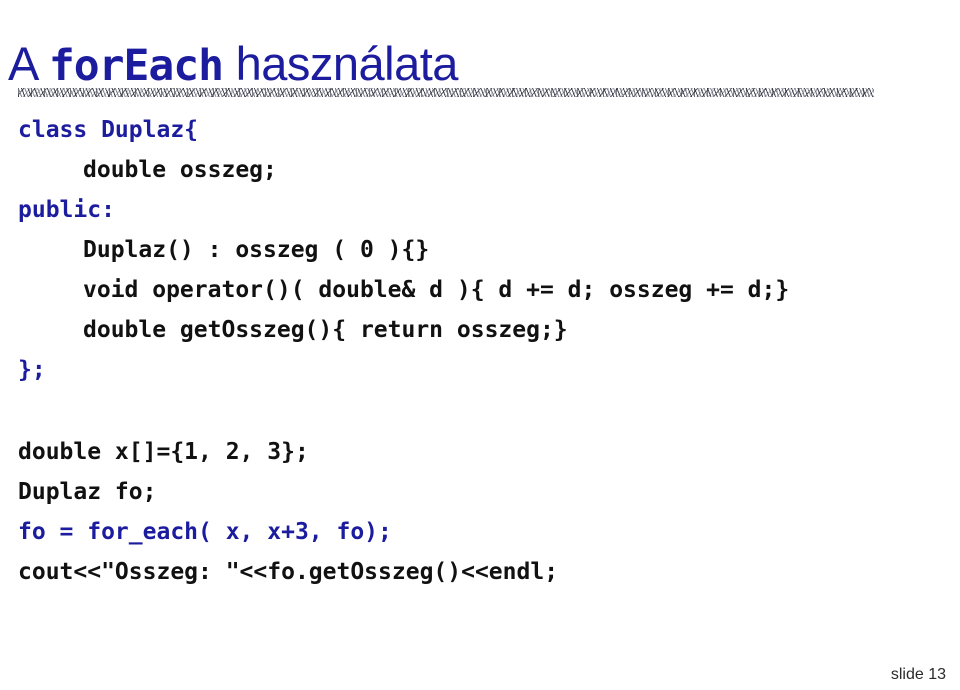 The height and width of the screenshot is (690, 960). I want to click on page-title-suffix: használata, so click(341, 64).